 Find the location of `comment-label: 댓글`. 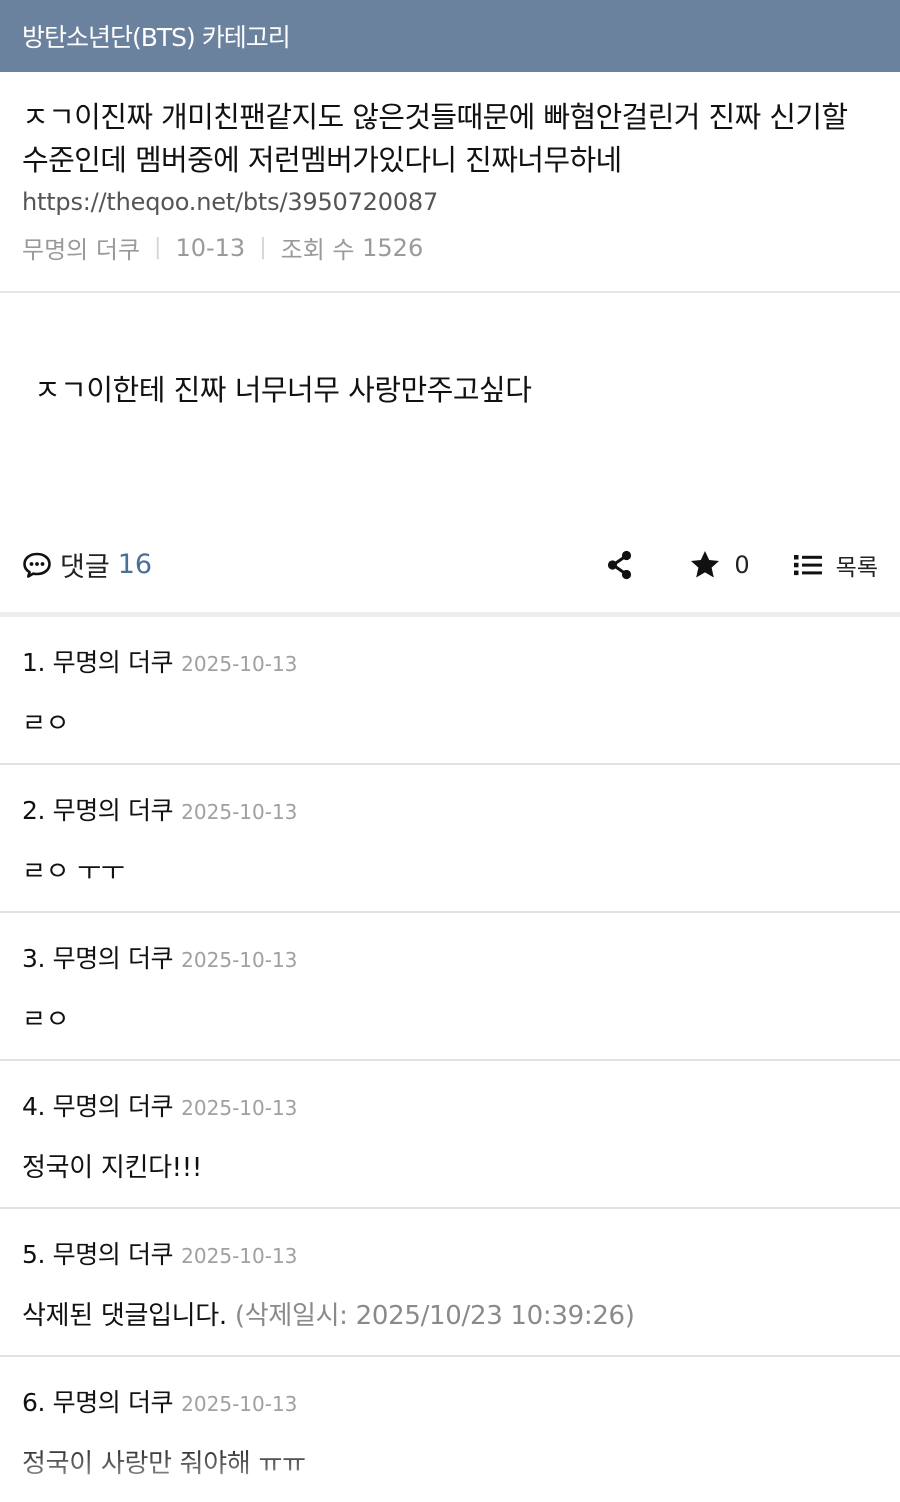

comment-label: 댓글 is located at coordinates (85, 567).